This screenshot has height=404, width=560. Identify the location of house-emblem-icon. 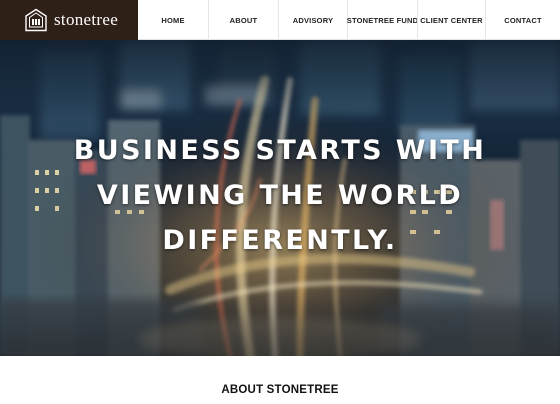
(36, 20).